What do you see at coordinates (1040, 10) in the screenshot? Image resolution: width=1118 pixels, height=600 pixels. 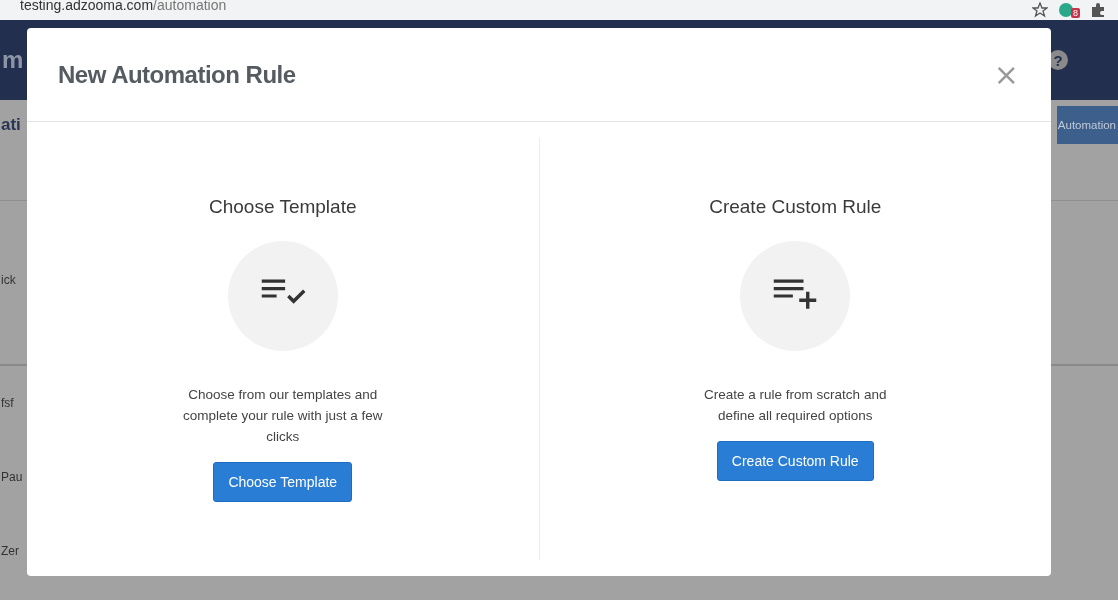 I see `star-icon` at bounding box center [1040, 10].